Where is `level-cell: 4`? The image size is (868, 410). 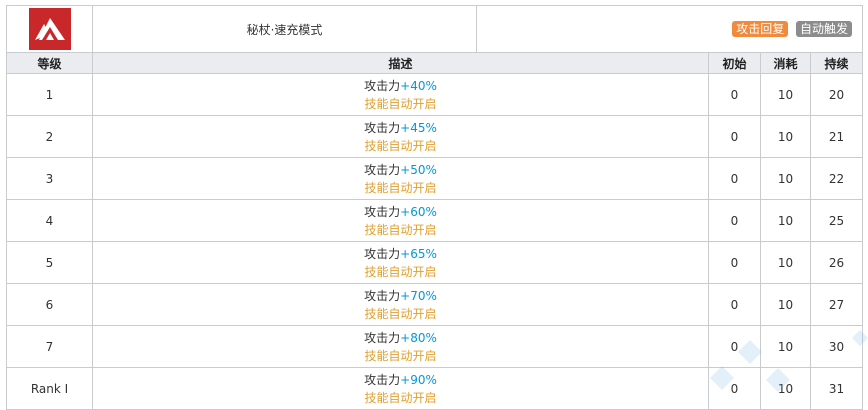 level-cell: 4 is located at coordinates (49, 220).